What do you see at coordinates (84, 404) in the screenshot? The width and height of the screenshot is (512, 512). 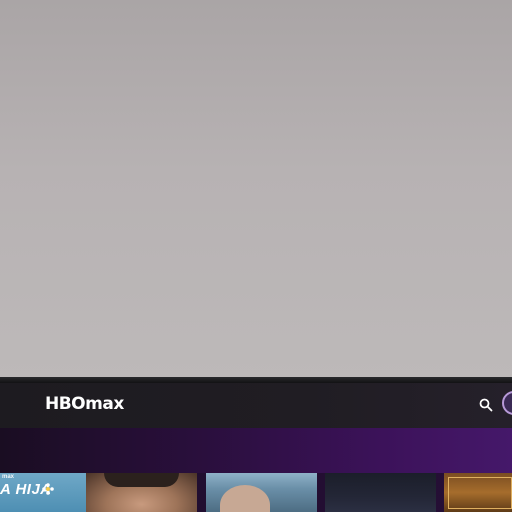 I see `hbomax-logo: HBOmax` at bounding box center [84, 404].